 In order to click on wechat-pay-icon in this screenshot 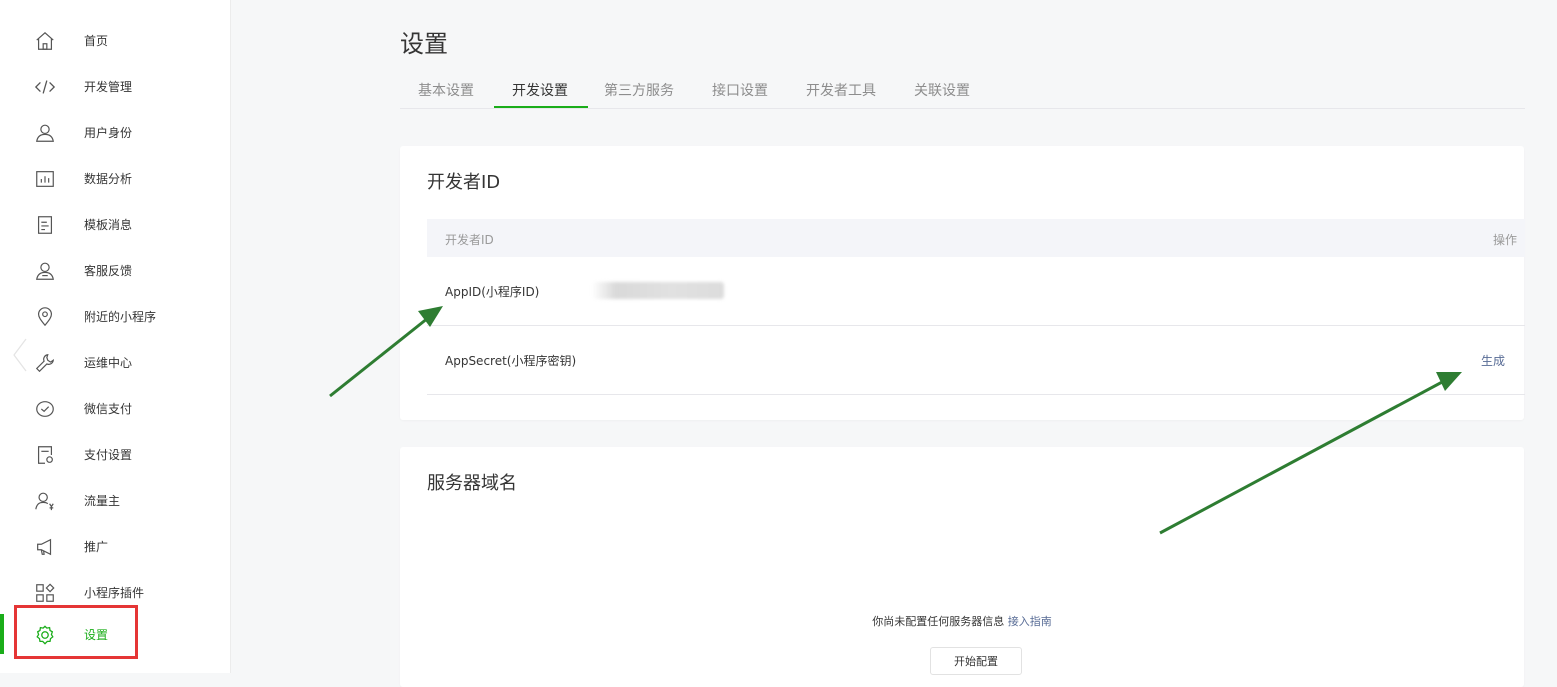, I will do `click(45, 409)`.